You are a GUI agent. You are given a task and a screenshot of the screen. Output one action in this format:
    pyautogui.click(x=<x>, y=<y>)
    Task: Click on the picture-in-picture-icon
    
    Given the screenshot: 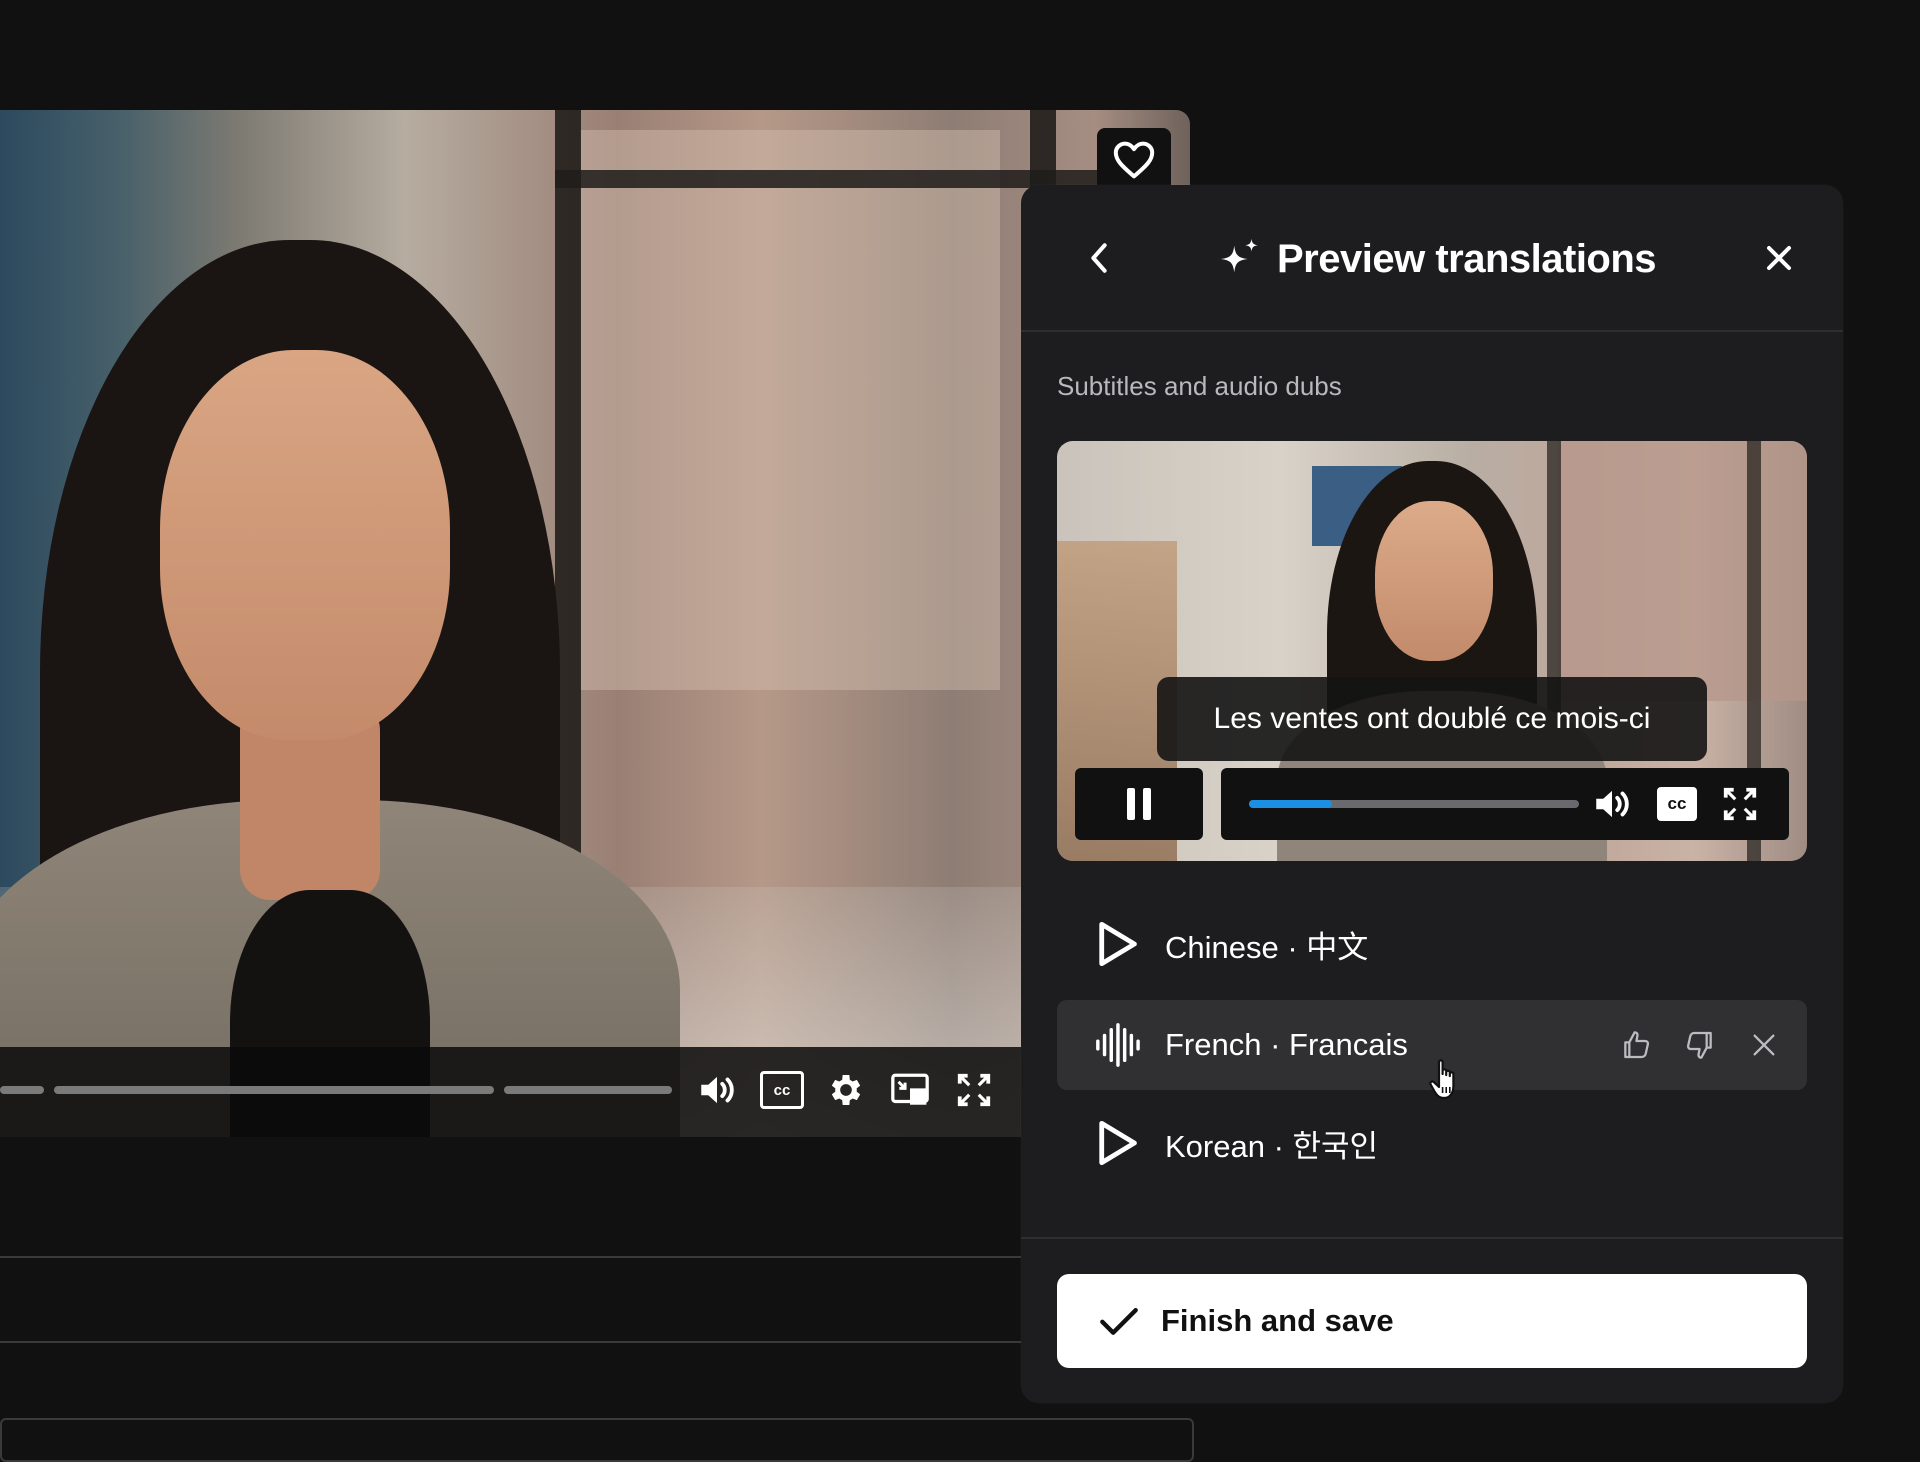 What is the action you would take?
    pyautogui.click(x=910, y=1089)
    